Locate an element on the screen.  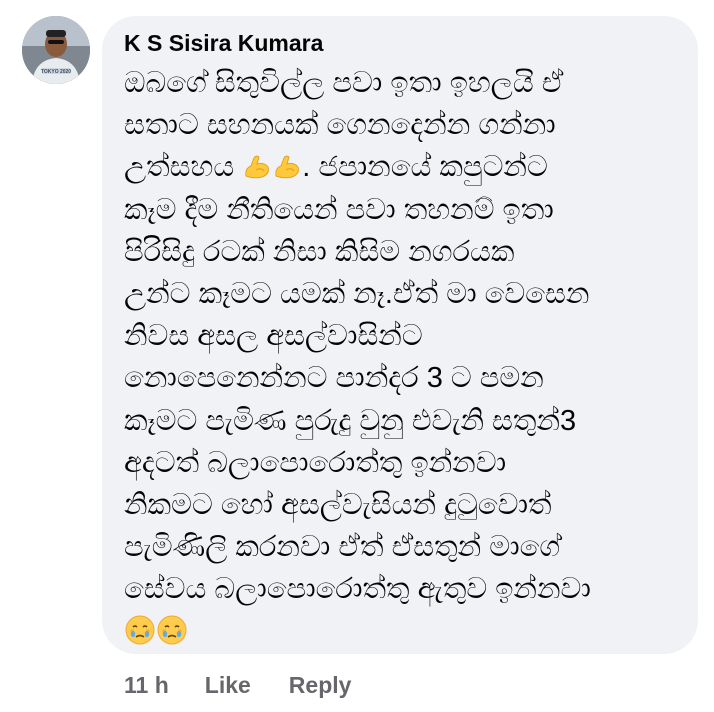
comment-timestamp: 11 h is located at coordinates (146, 685).